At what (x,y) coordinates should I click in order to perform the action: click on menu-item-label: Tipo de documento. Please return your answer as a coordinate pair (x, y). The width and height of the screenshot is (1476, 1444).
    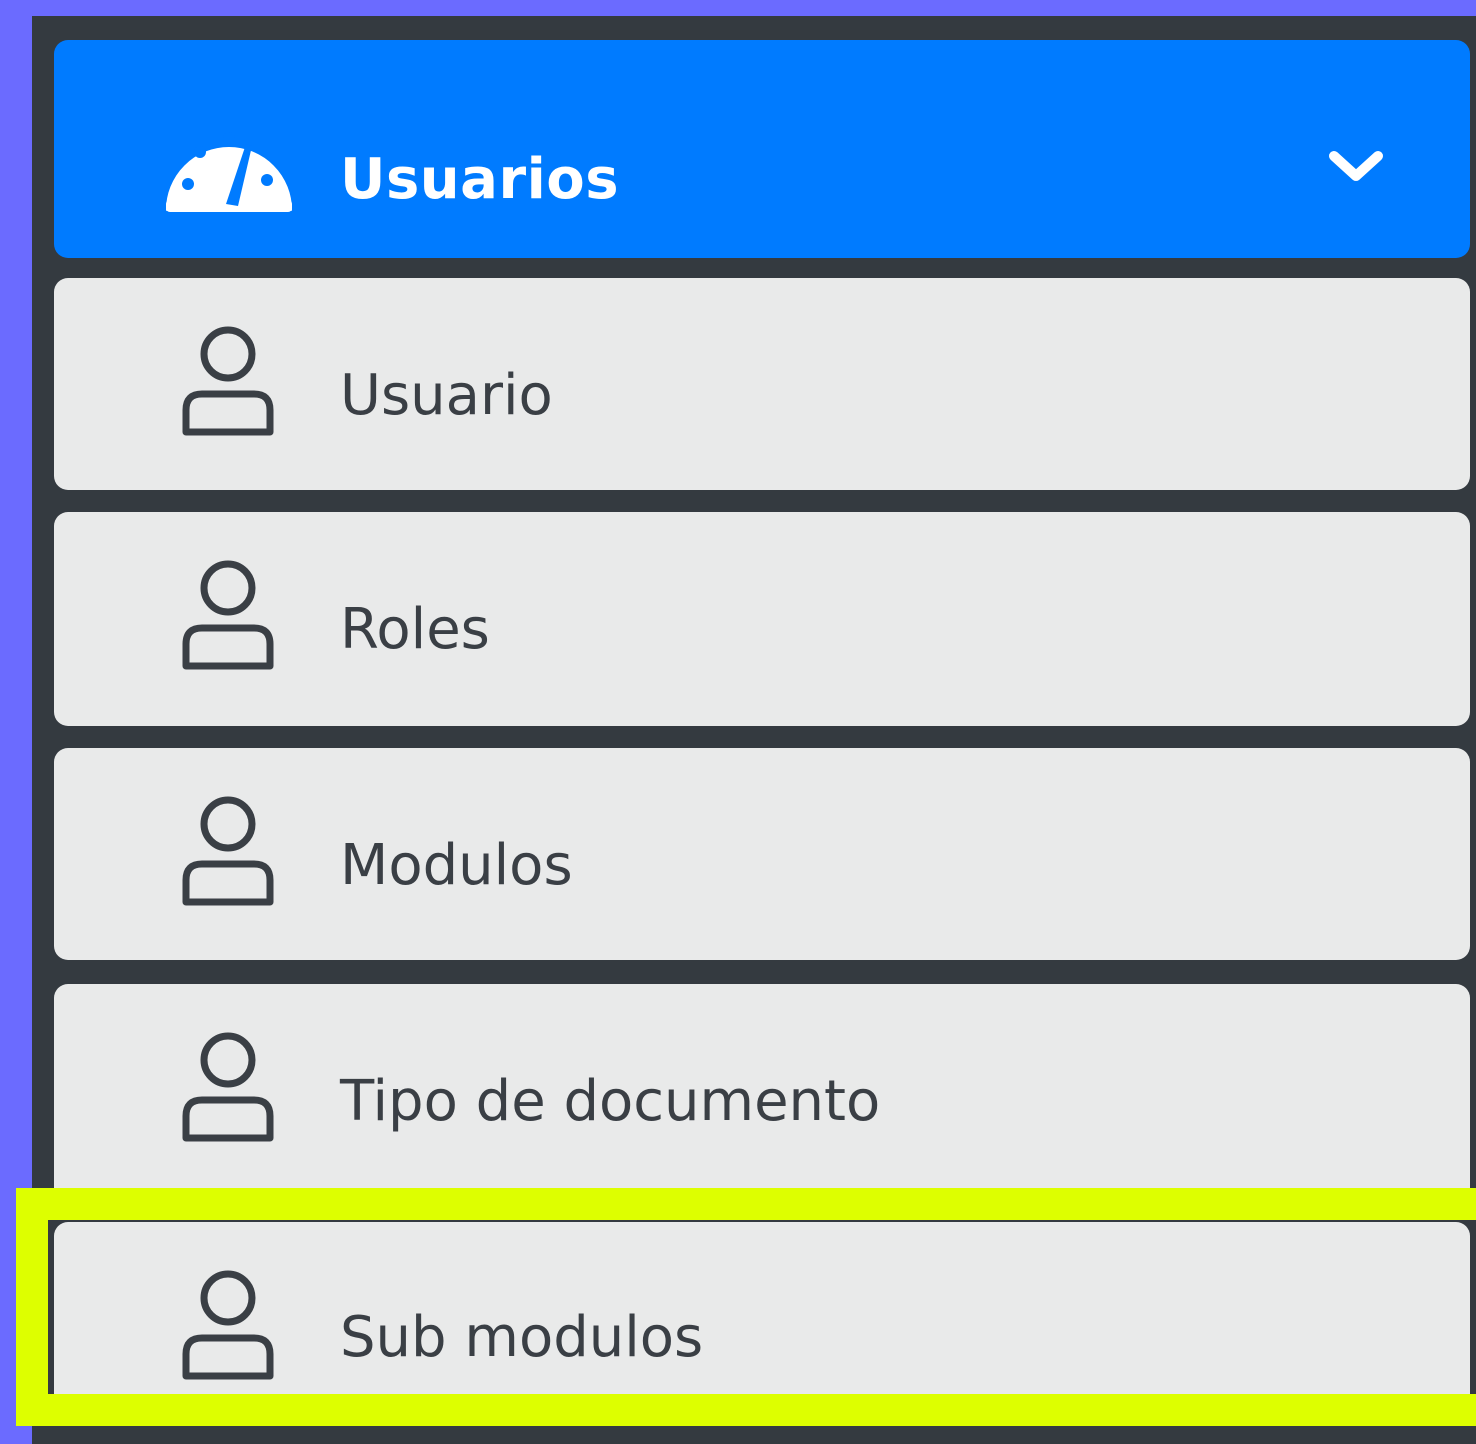
    Looking at the image, I should click on (610, 1101).